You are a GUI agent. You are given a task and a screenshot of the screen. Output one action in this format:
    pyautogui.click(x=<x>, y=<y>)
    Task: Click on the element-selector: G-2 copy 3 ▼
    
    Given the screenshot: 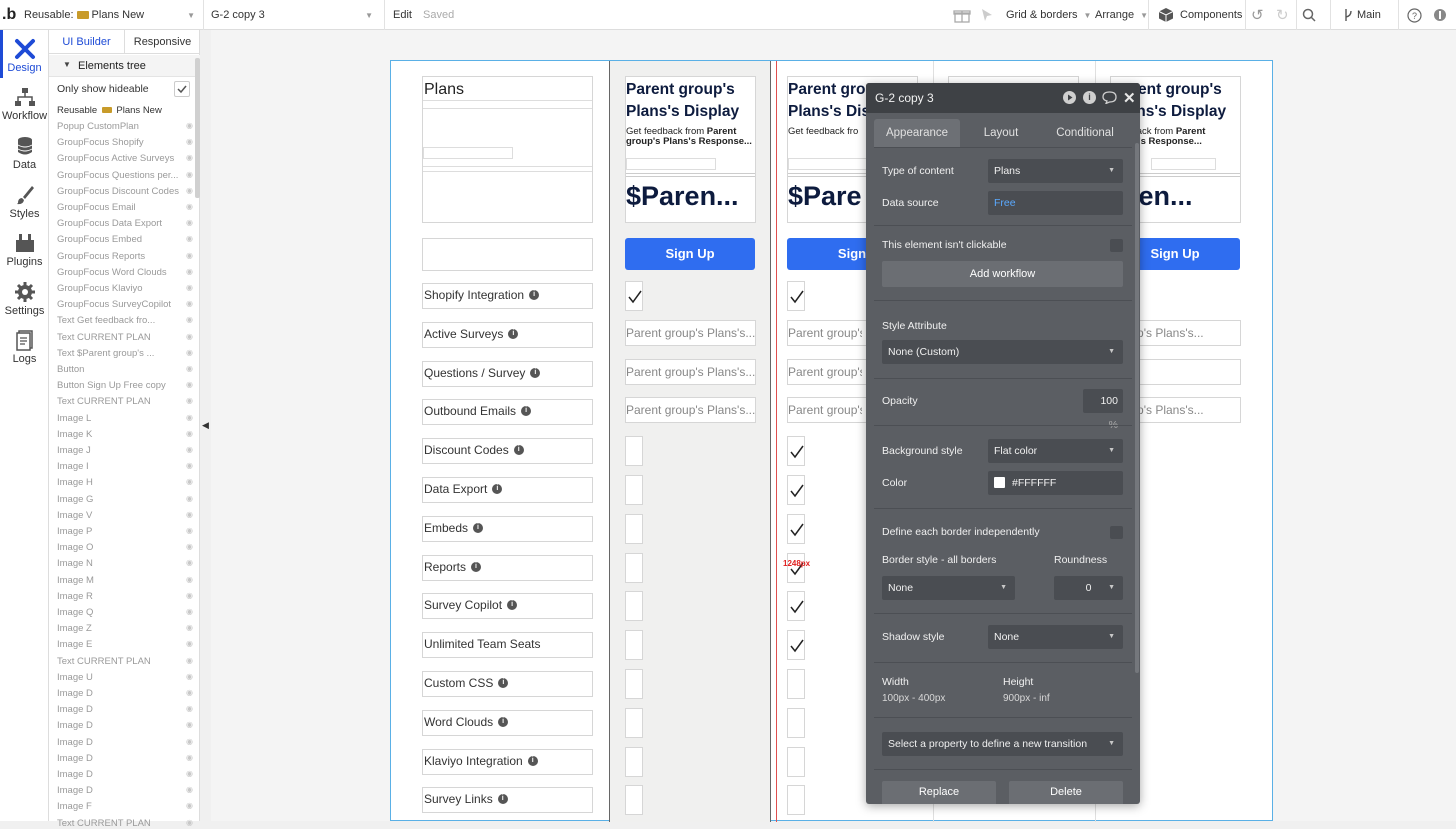 What is the action you would take?
    pyautogui.click(x=296, y=15)
    